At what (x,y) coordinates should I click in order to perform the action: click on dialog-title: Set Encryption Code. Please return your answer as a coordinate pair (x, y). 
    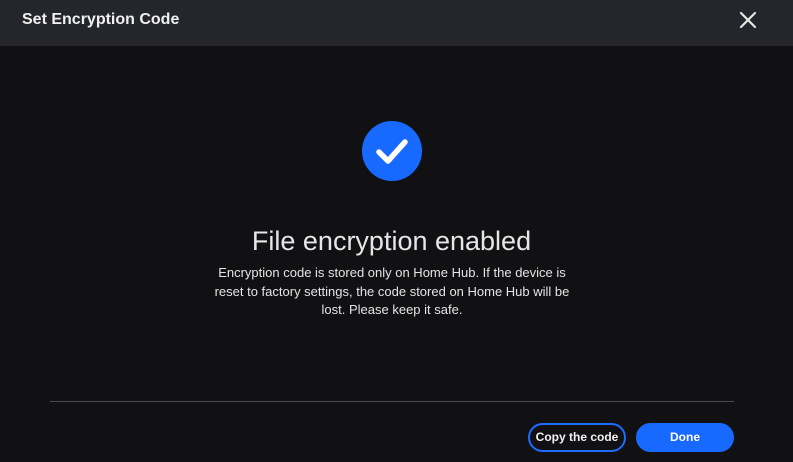
    Looking at the image, I should click on (101, 19).